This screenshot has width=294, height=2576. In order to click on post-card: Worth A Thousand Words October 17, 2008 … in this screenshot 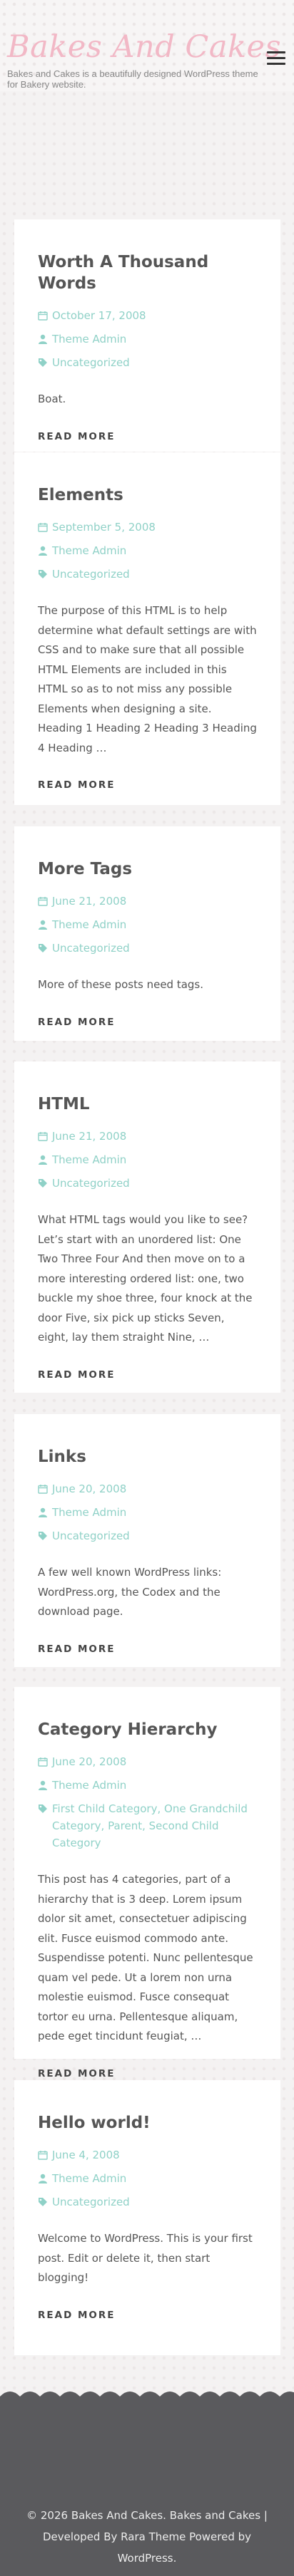, I will do `click(147, 335)`.